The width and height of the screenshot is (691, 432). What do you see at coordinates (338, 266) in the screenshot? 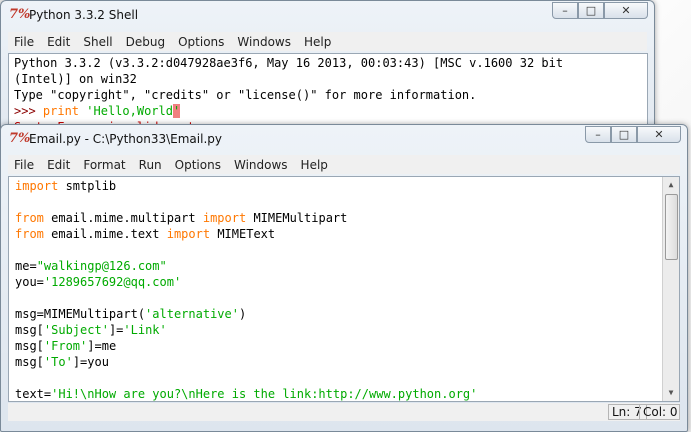
I see `code-line: me="walkingp@126.com"` at bounding box center [338, 266].